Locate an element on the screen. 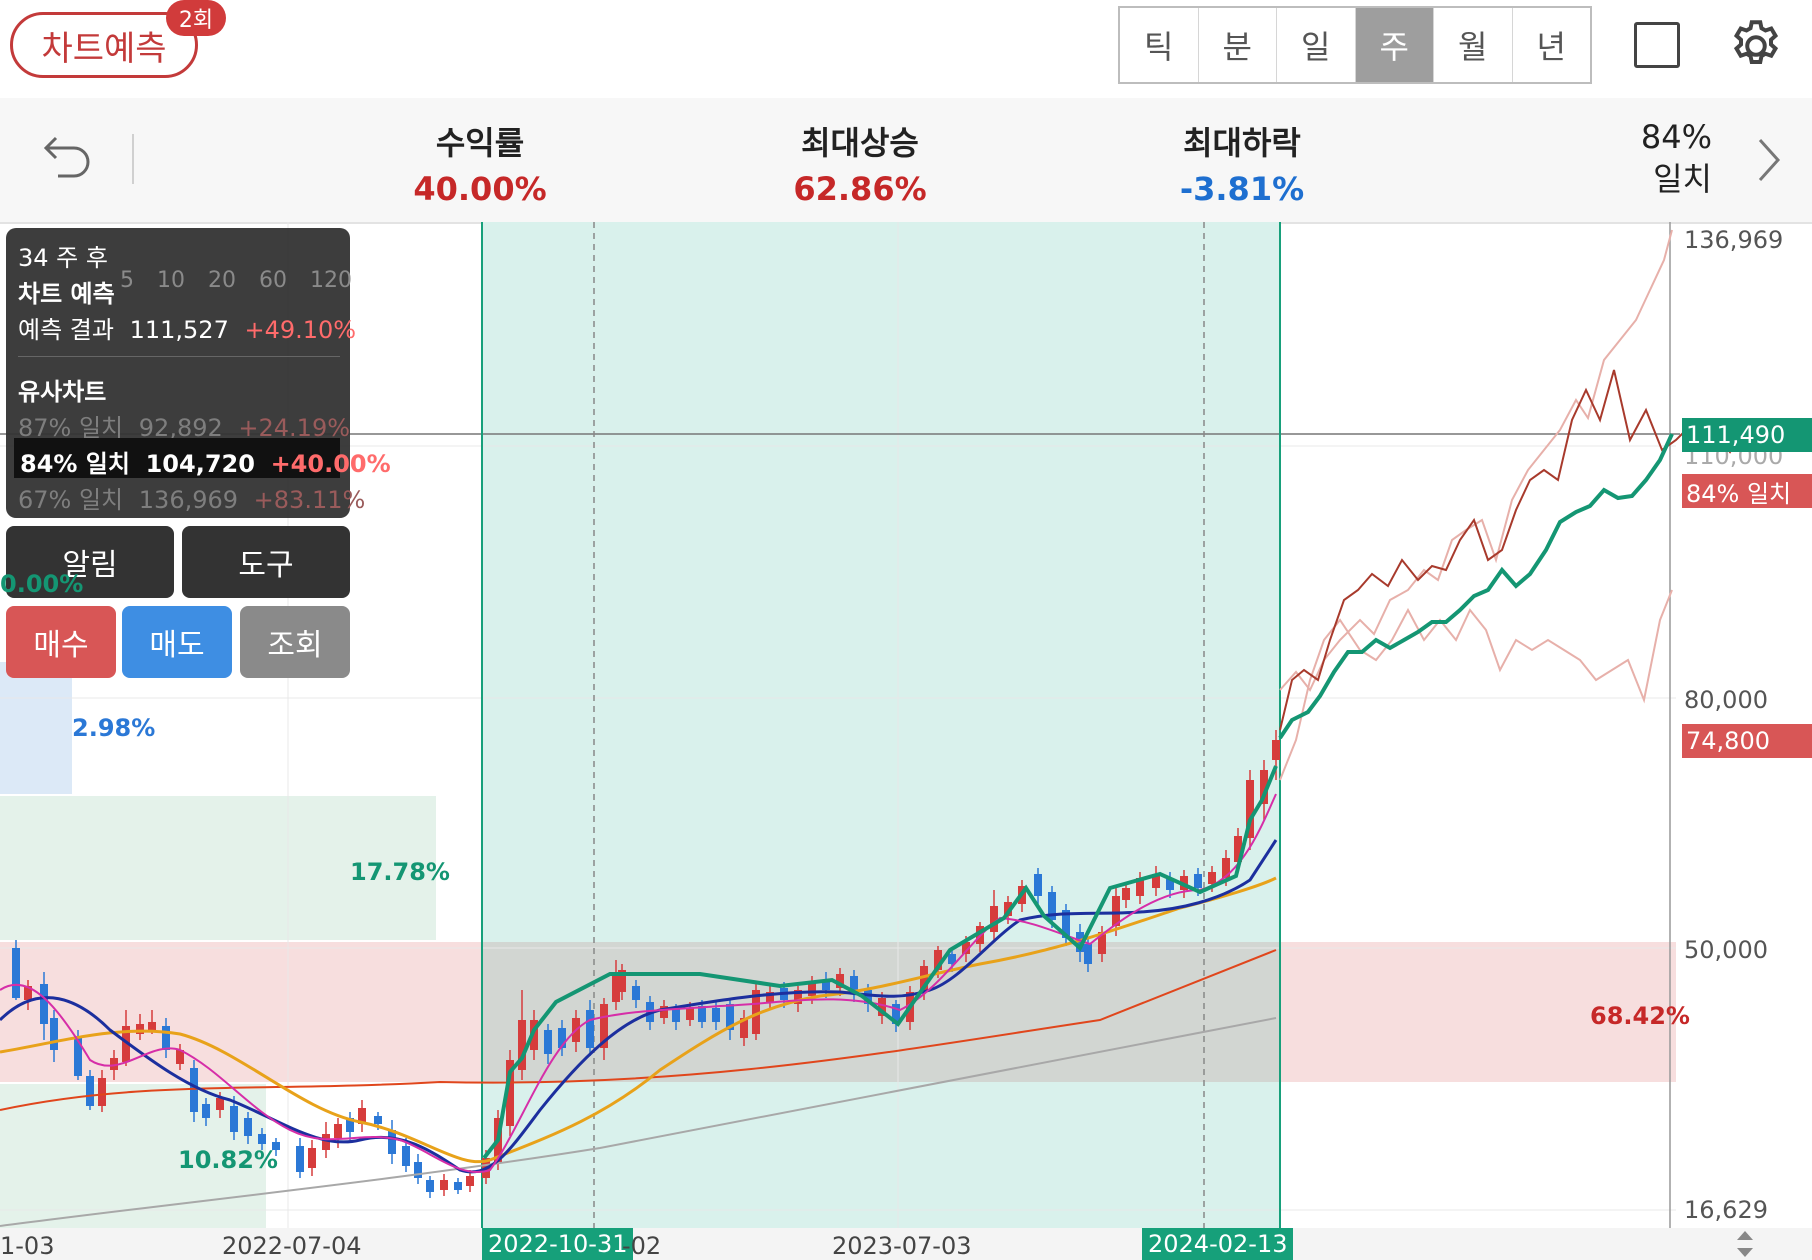 The image size is (1812, 1260). period-tab-year: 년 is located at coordinates (1552, 45).